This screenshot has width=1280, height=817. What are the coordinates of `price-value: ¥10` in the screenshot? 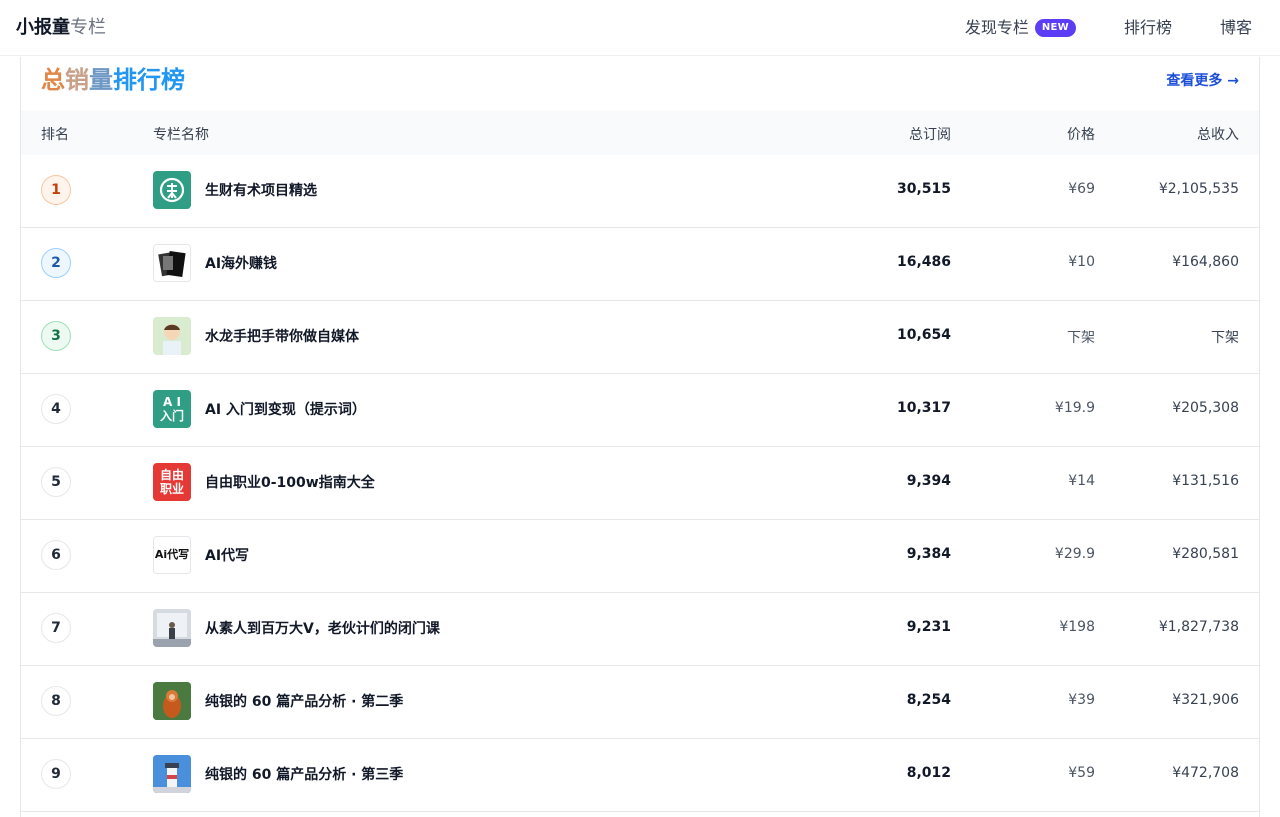 It's located at (1081, 262).